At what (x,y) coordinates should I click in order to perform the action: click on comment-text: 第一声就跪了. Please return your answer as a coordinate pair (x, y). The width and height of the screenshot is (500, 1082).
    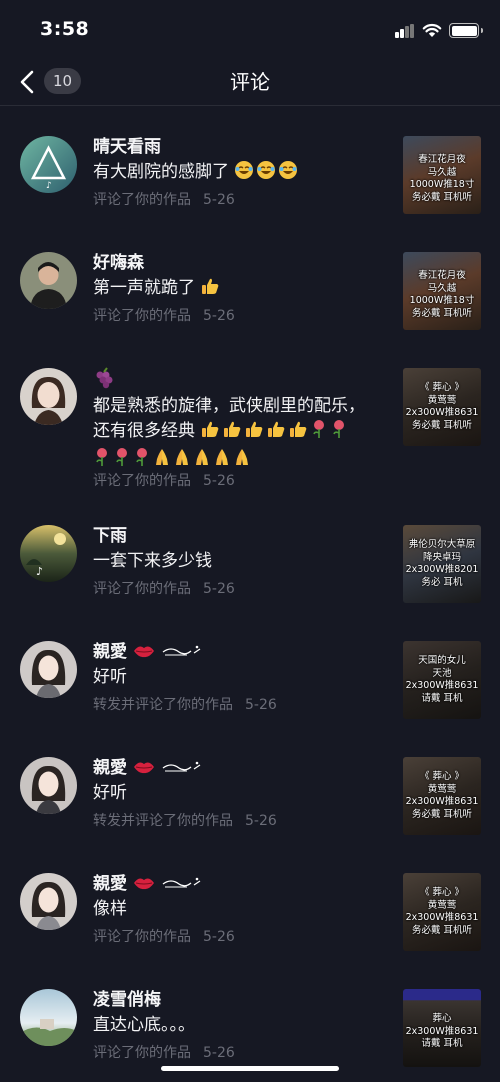
    Looking at the image, I should click on (240, 290).